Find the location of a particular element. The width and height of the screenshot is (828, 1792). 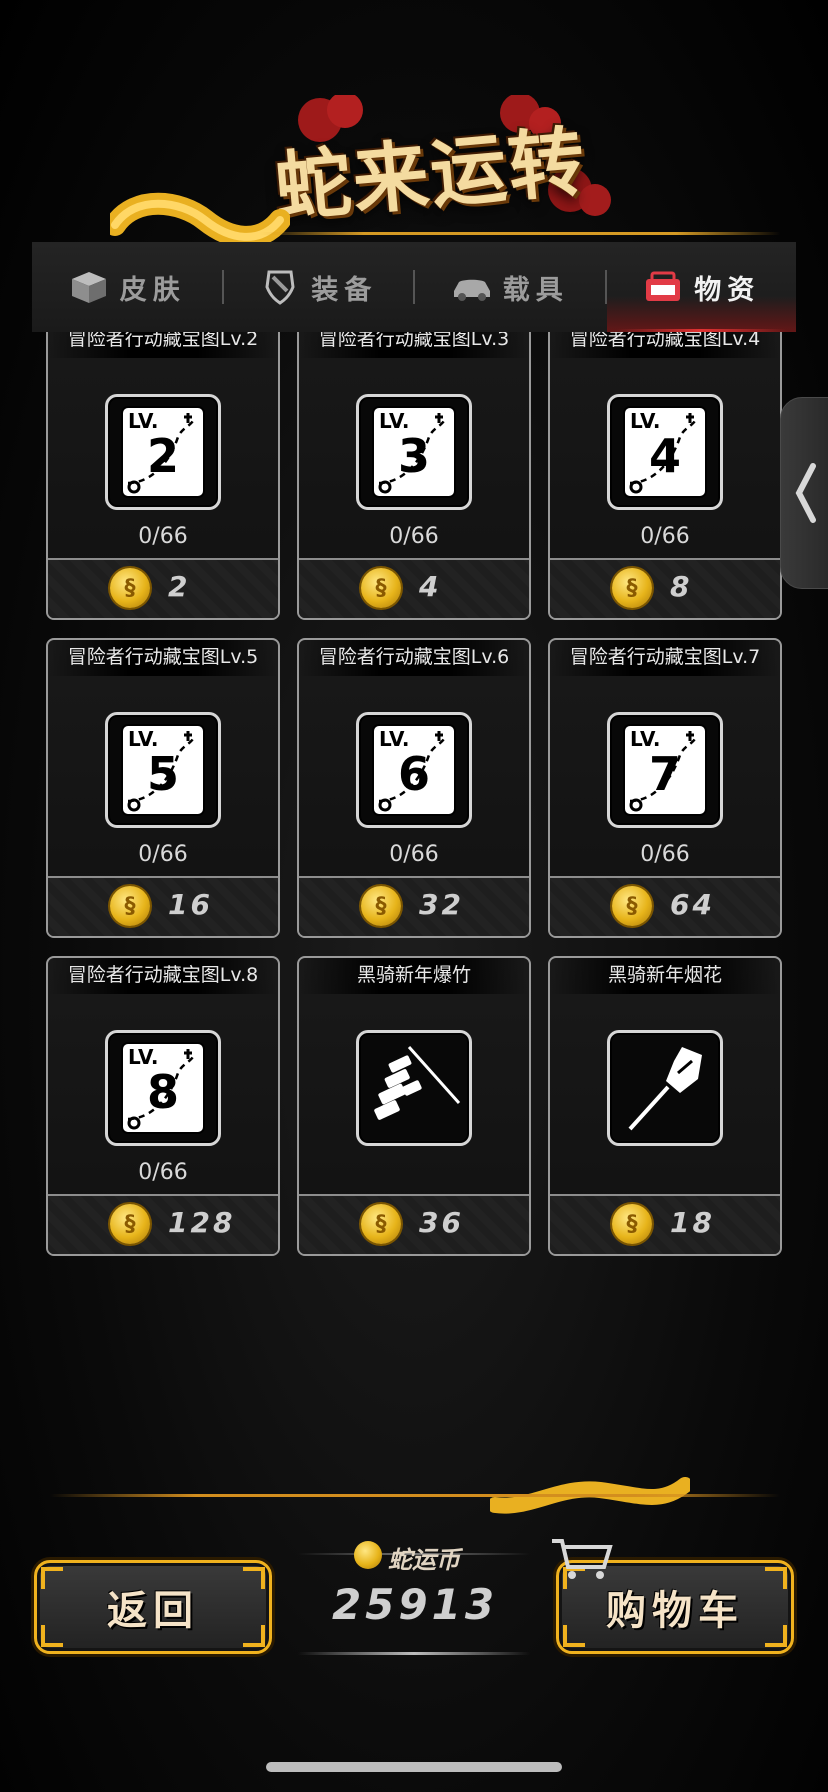

item-price: 16 is located at coordinates (190, 904).